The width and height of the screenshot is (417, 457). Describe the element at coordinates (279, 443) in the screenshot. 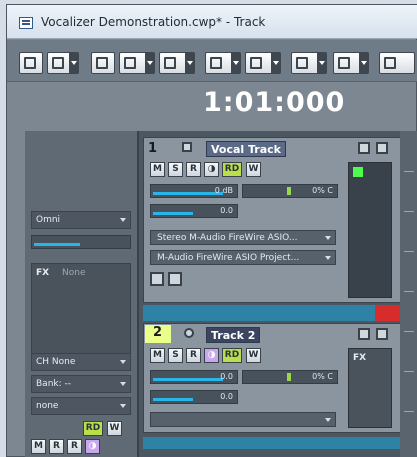

I see `meter-band` at that location.